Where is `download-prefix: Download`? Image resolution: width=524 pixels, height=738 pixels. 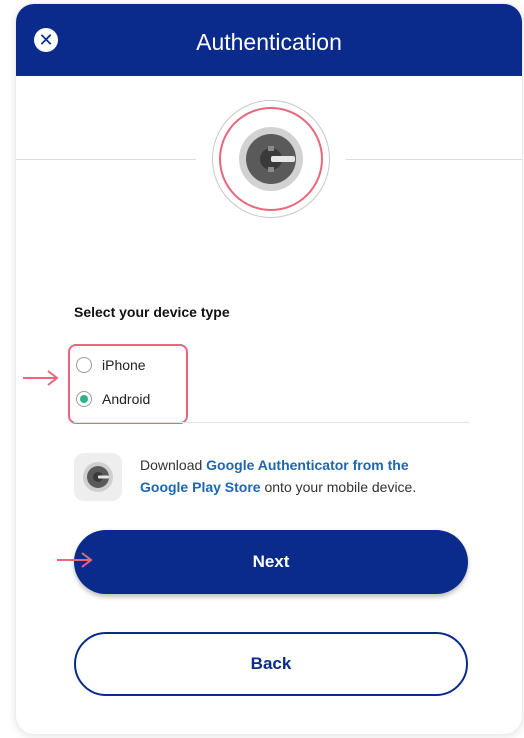 download-prefix: Download is located at coordinates (173, 465).